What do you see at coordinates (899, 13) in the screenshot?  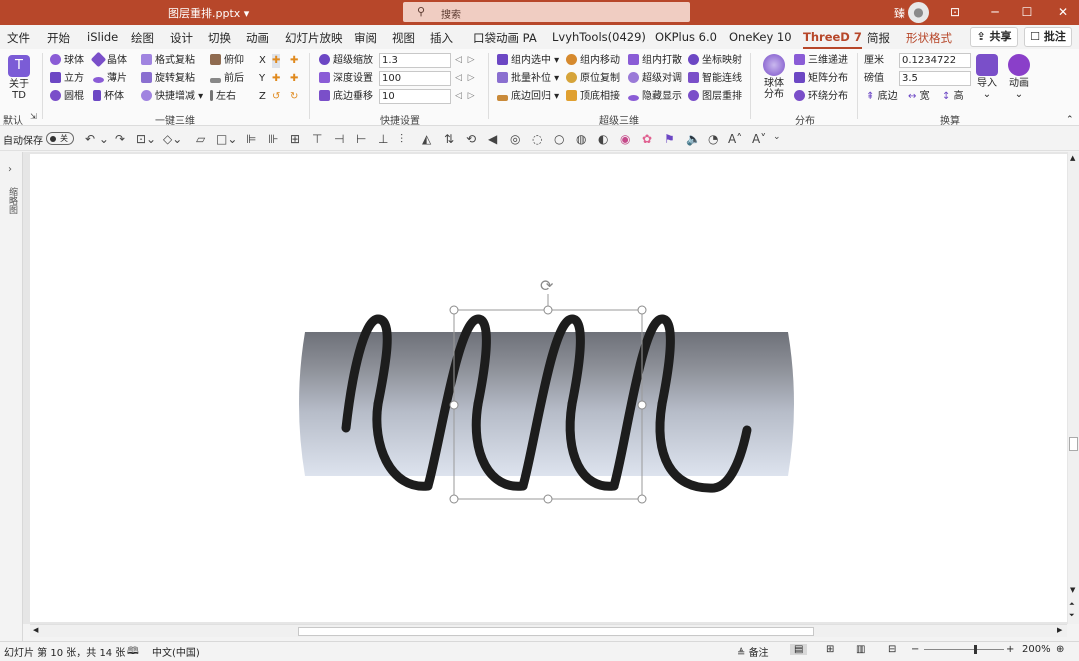 I see `user-name: 臻` at bounding box center [899, 13].